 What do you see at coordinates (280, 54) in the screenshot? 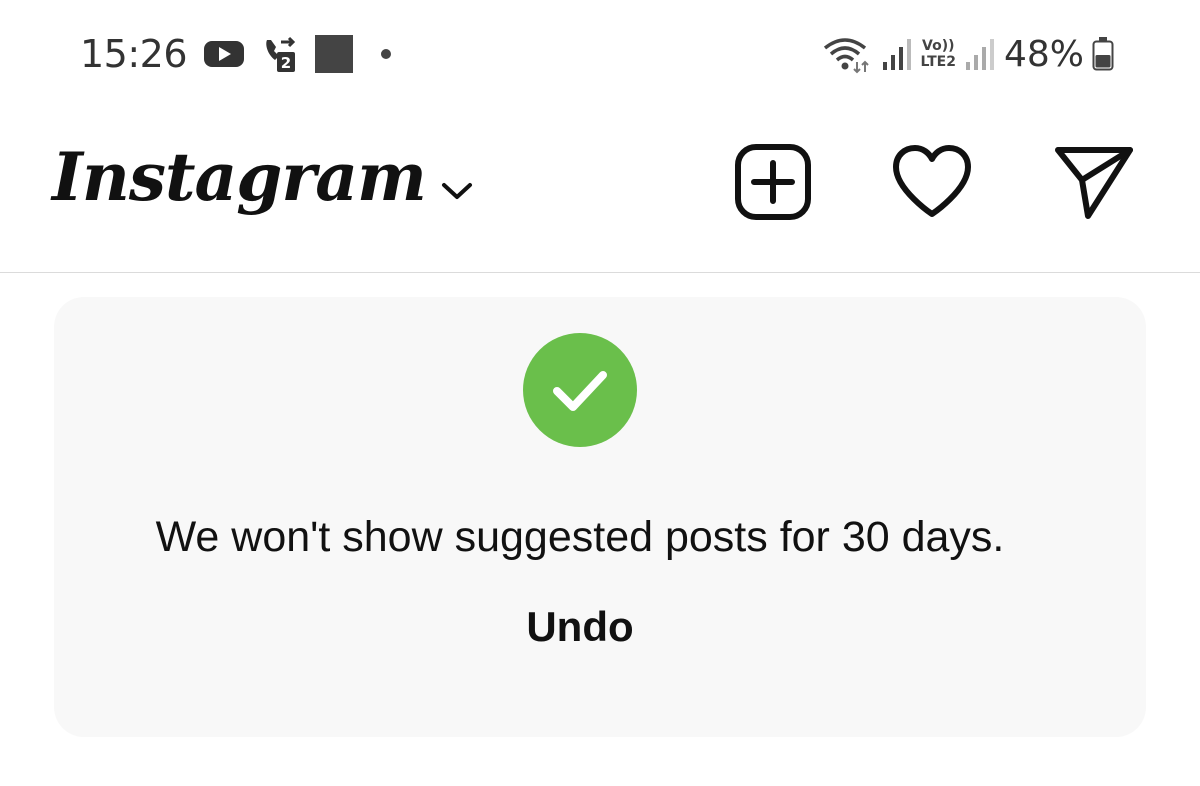
I see `call-forward-icon: 2` at bounding box center [280, 54].